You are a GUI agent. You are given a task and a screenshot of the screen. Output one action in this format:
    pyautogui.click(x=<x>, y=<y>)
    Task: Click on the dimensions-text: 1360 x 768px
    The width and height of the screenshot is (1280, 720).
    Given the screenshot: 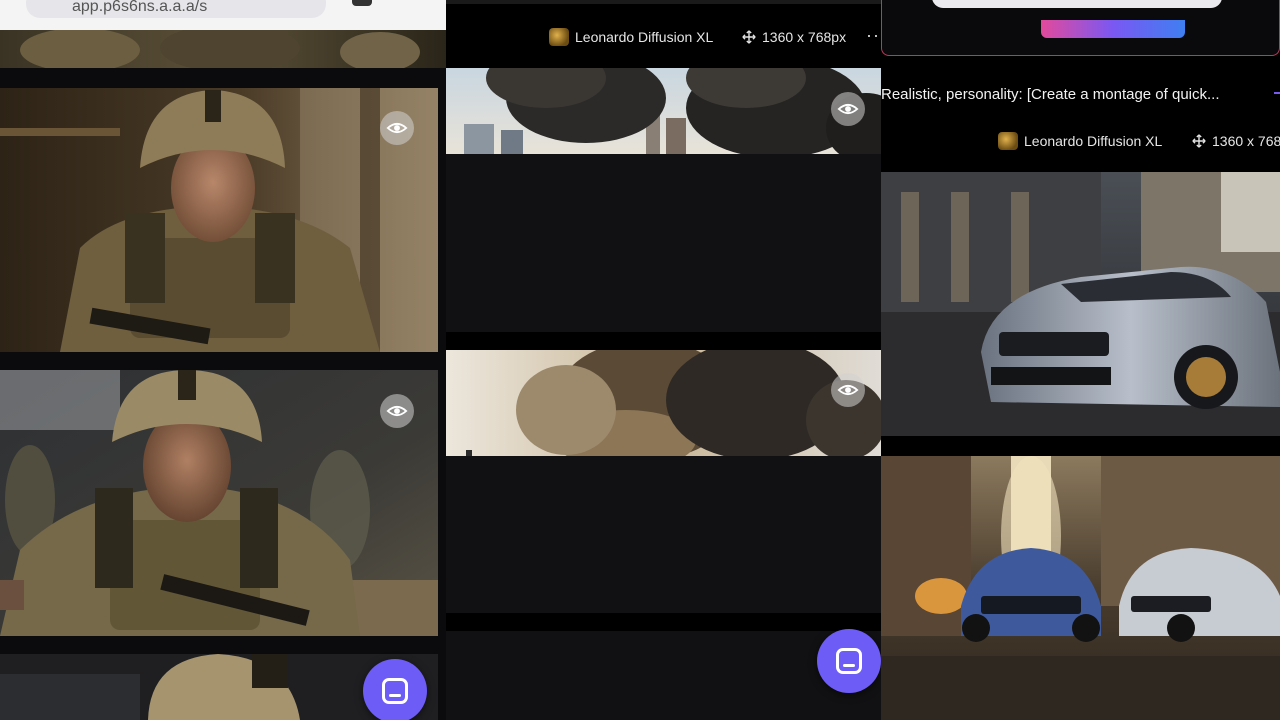 What is the action you would take?
    pyautogui.click(x=804, y=37)
    